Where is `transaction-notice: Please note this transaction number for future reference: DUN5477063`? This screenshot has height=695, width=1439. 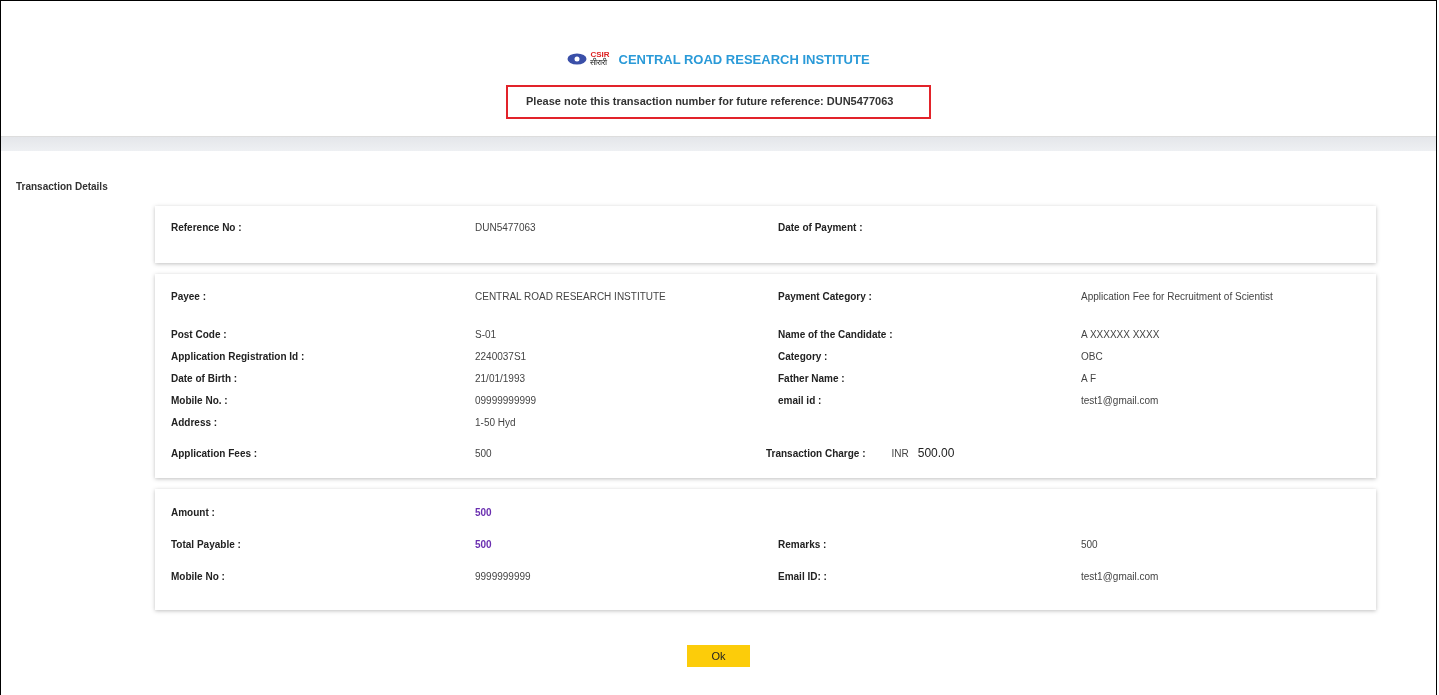 transaction-notice: Please note this transaction number for future reference: DUN5477063 is located at coordinates (718, 102).